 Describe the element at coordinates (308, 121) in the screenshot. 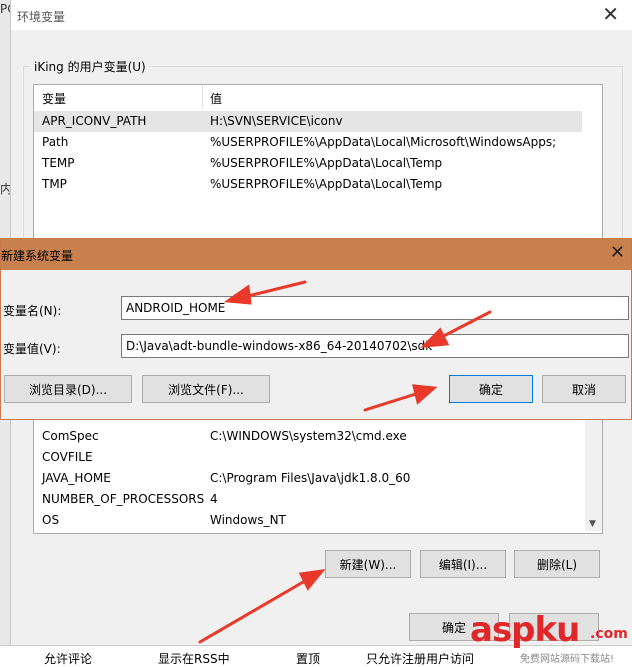

I see `table-row: APR_ICONV_PATH H:\SVN\SERVICE\iconv` at that location.